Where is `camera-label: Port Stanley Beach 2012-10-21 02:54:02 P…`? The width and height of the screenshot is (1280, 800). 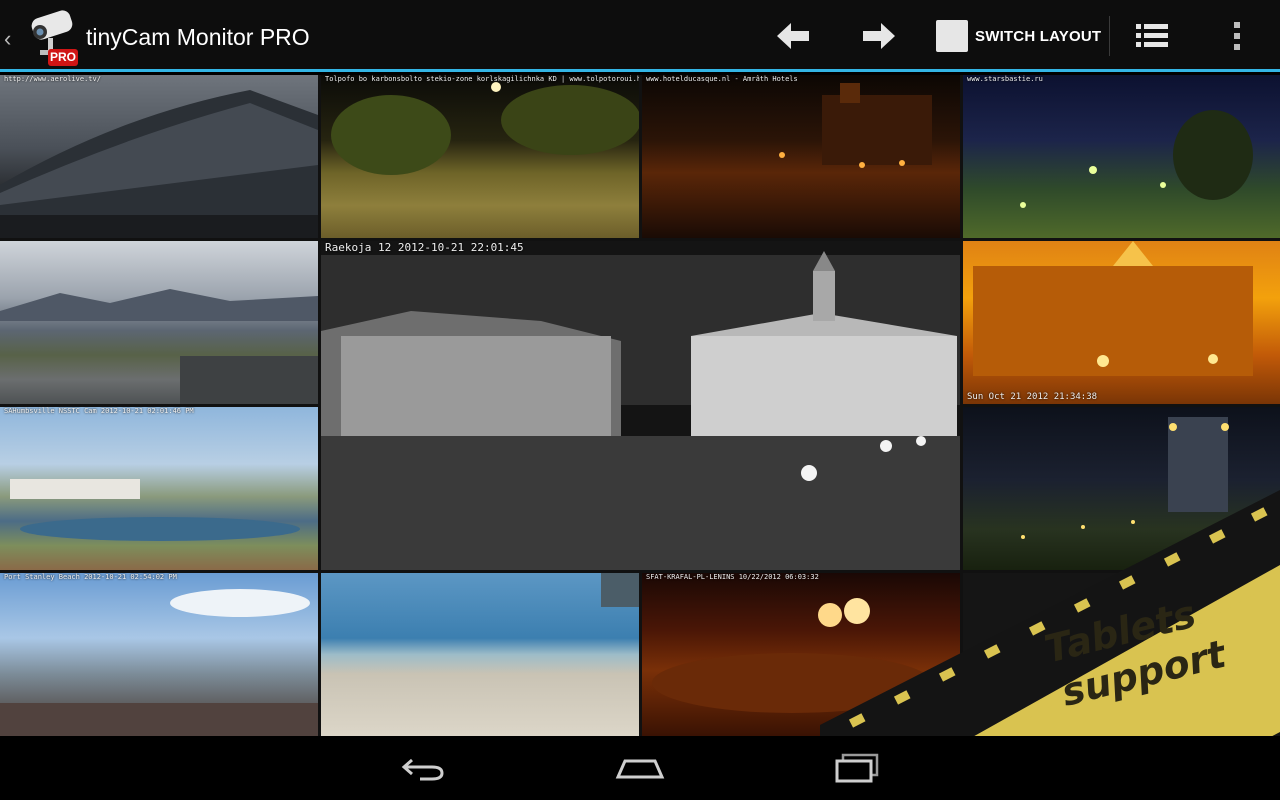
camera-label: Port Stanley Beach 2012-10-21 02:54:02 P… is located at coordinates (90, 577).